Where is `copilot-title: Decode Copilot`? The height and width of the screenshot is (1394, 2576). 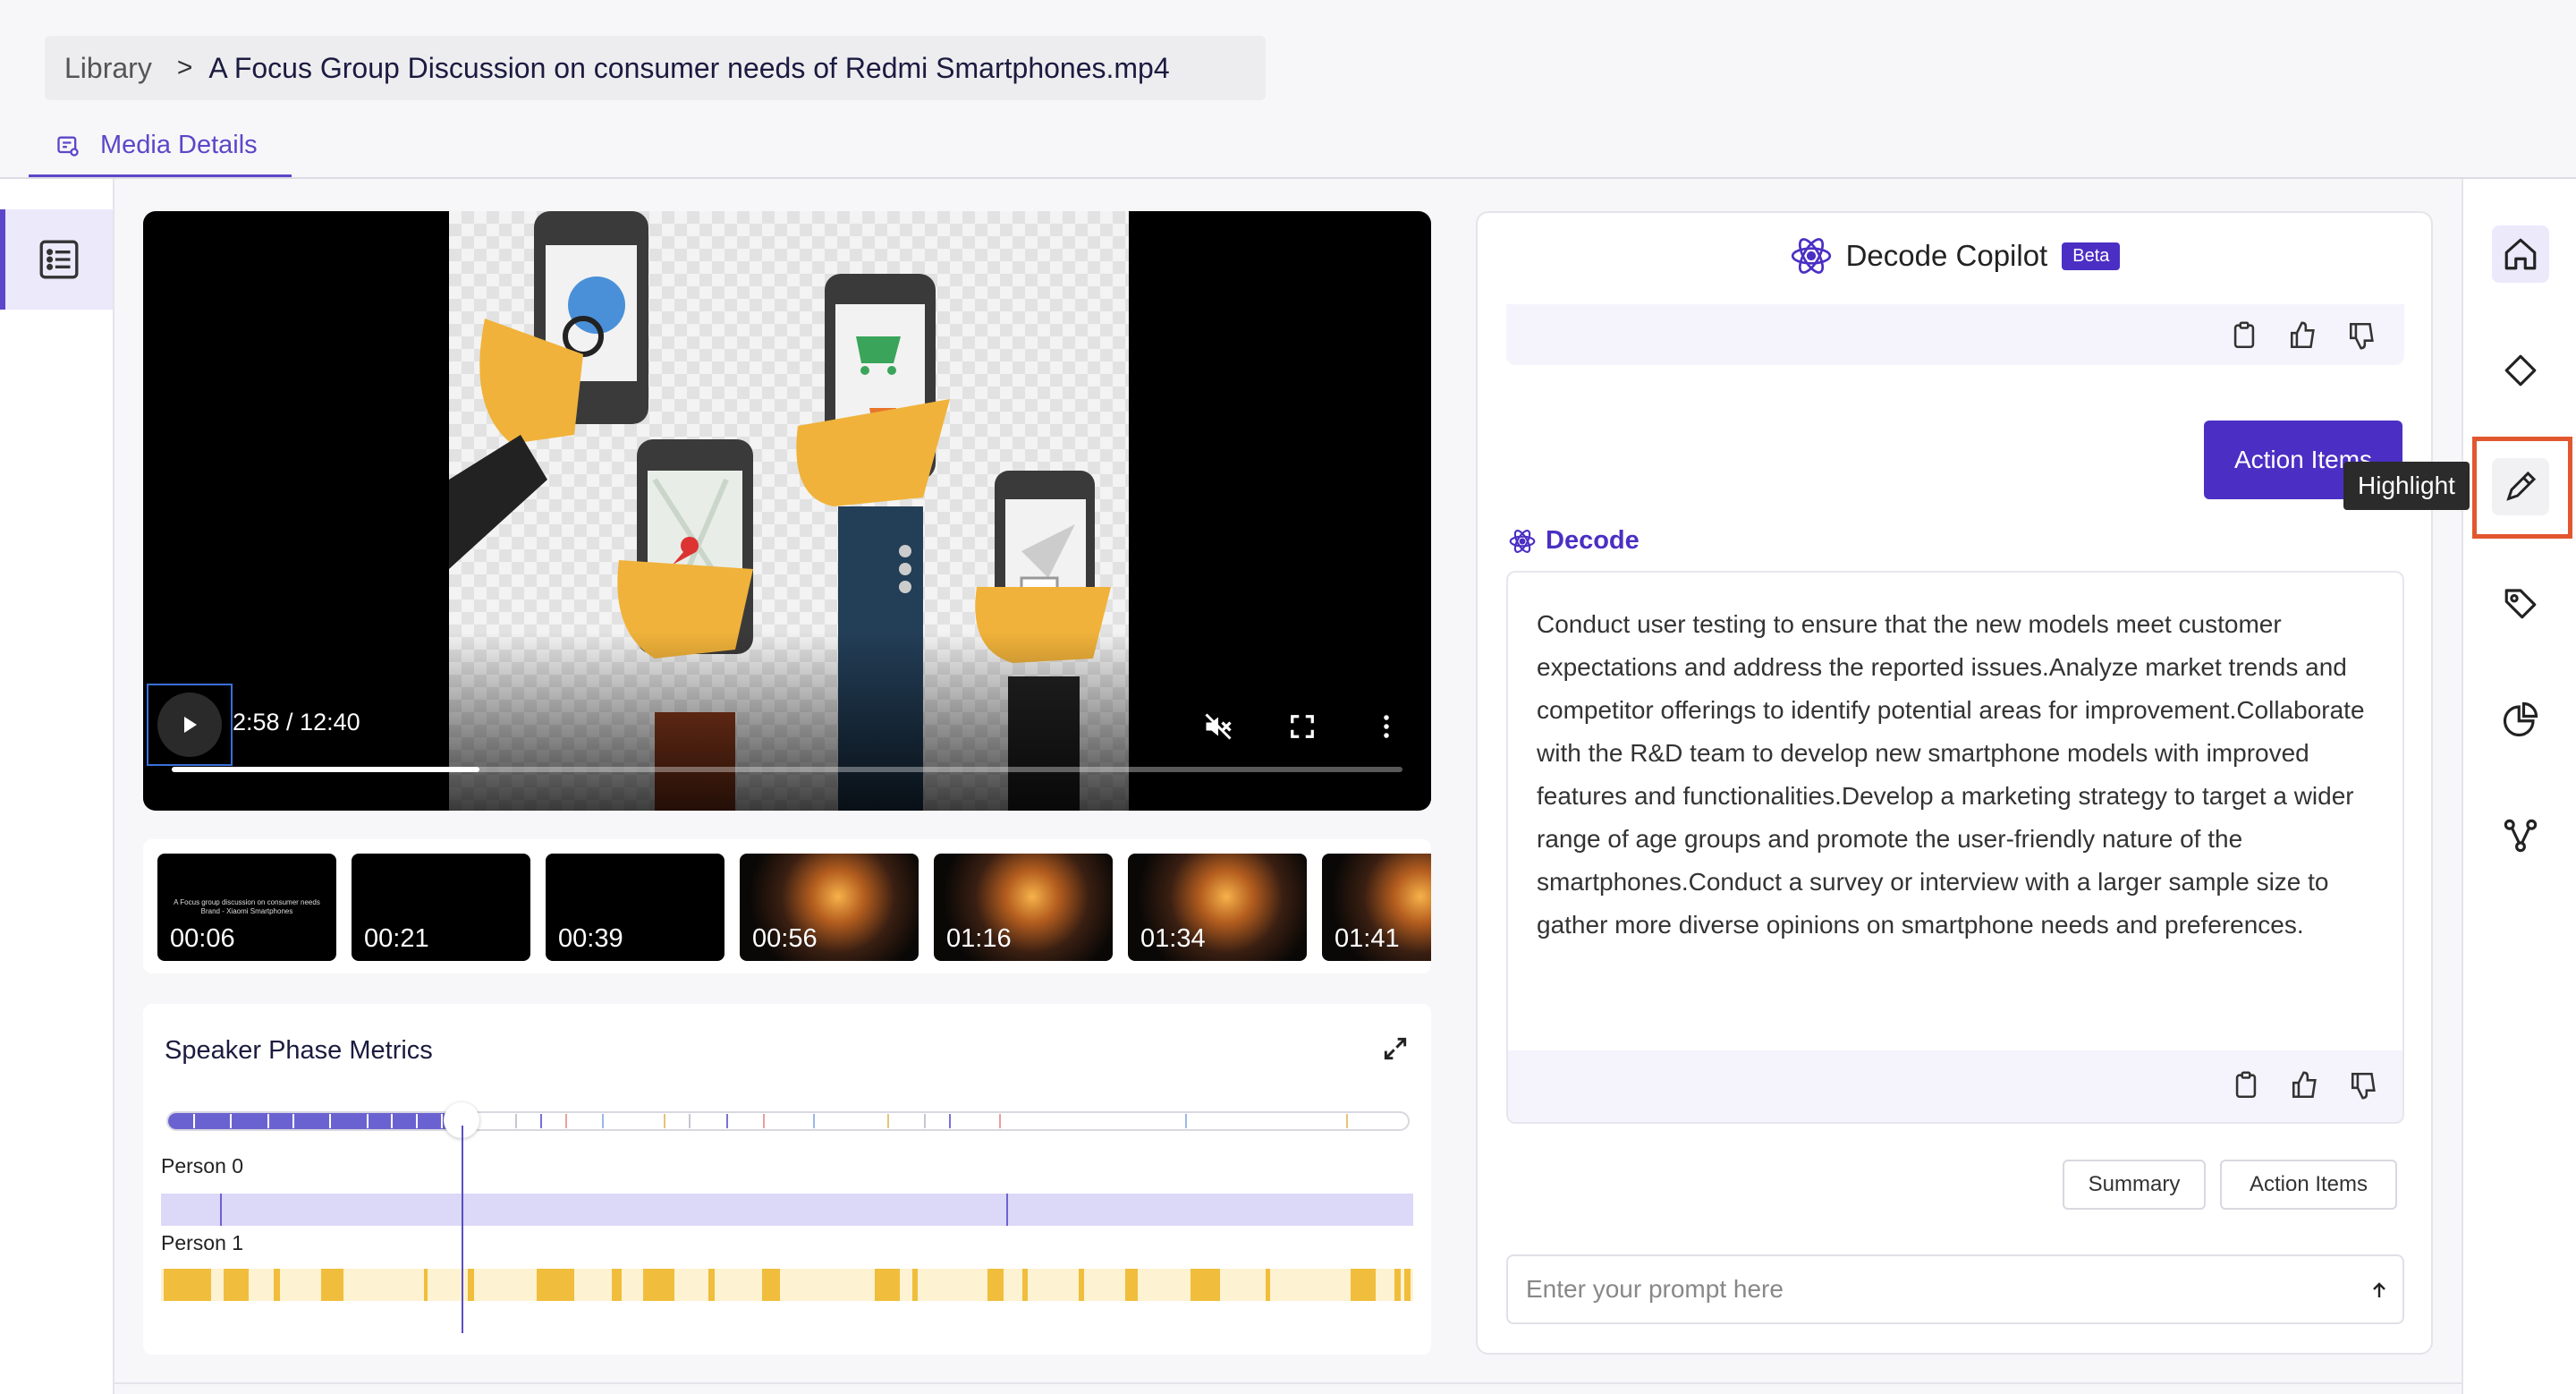 copilot-title: Decode Copilot is located at coordinates (1946, 255).